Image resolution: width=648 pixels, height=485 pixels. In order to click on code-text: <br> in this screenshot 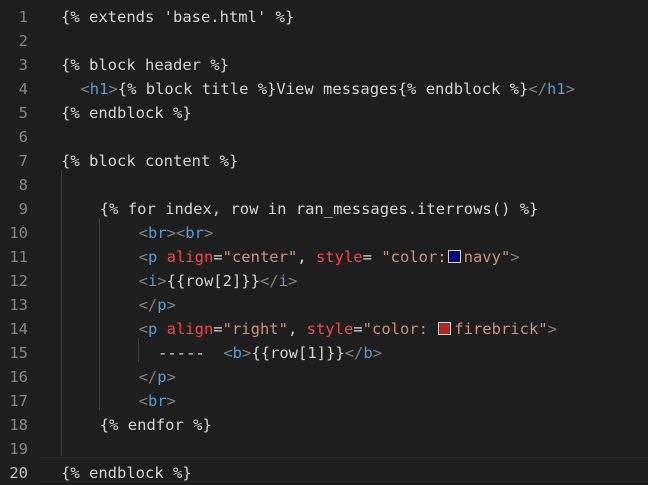, I will do `click(157, 401)`.